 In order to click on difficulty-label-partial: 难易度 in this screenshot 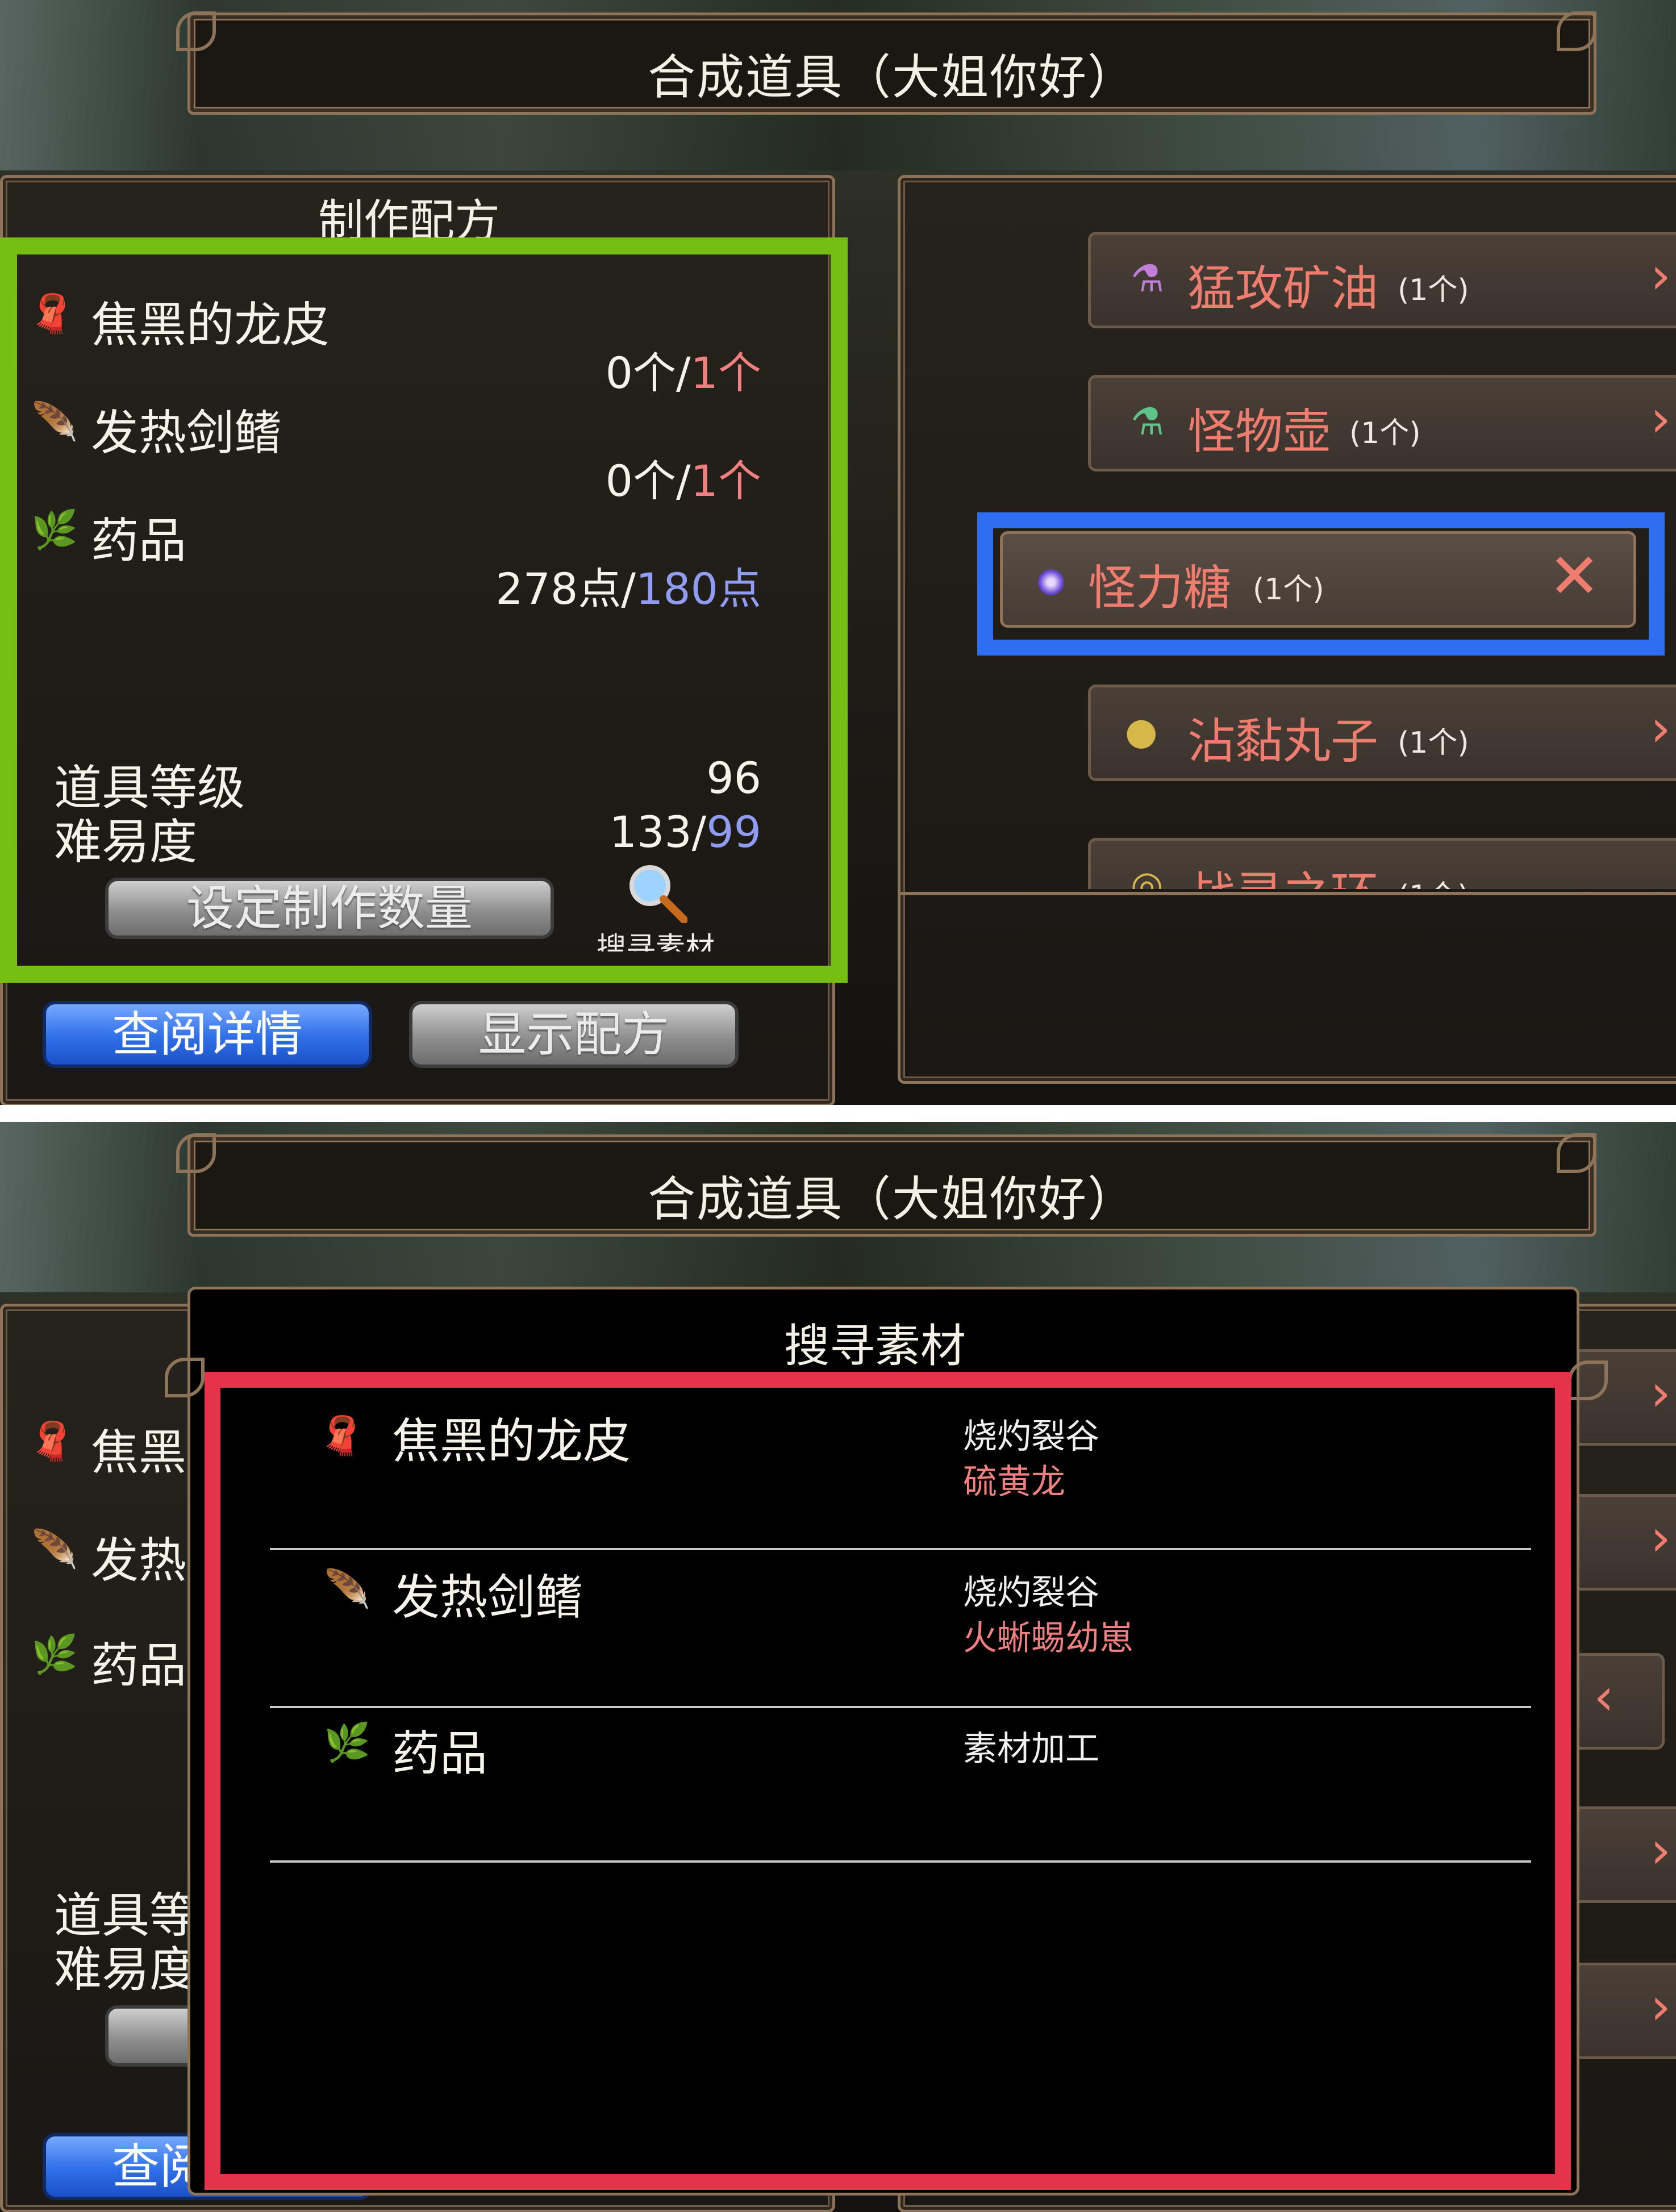, I will do `click(126, 1969)`.